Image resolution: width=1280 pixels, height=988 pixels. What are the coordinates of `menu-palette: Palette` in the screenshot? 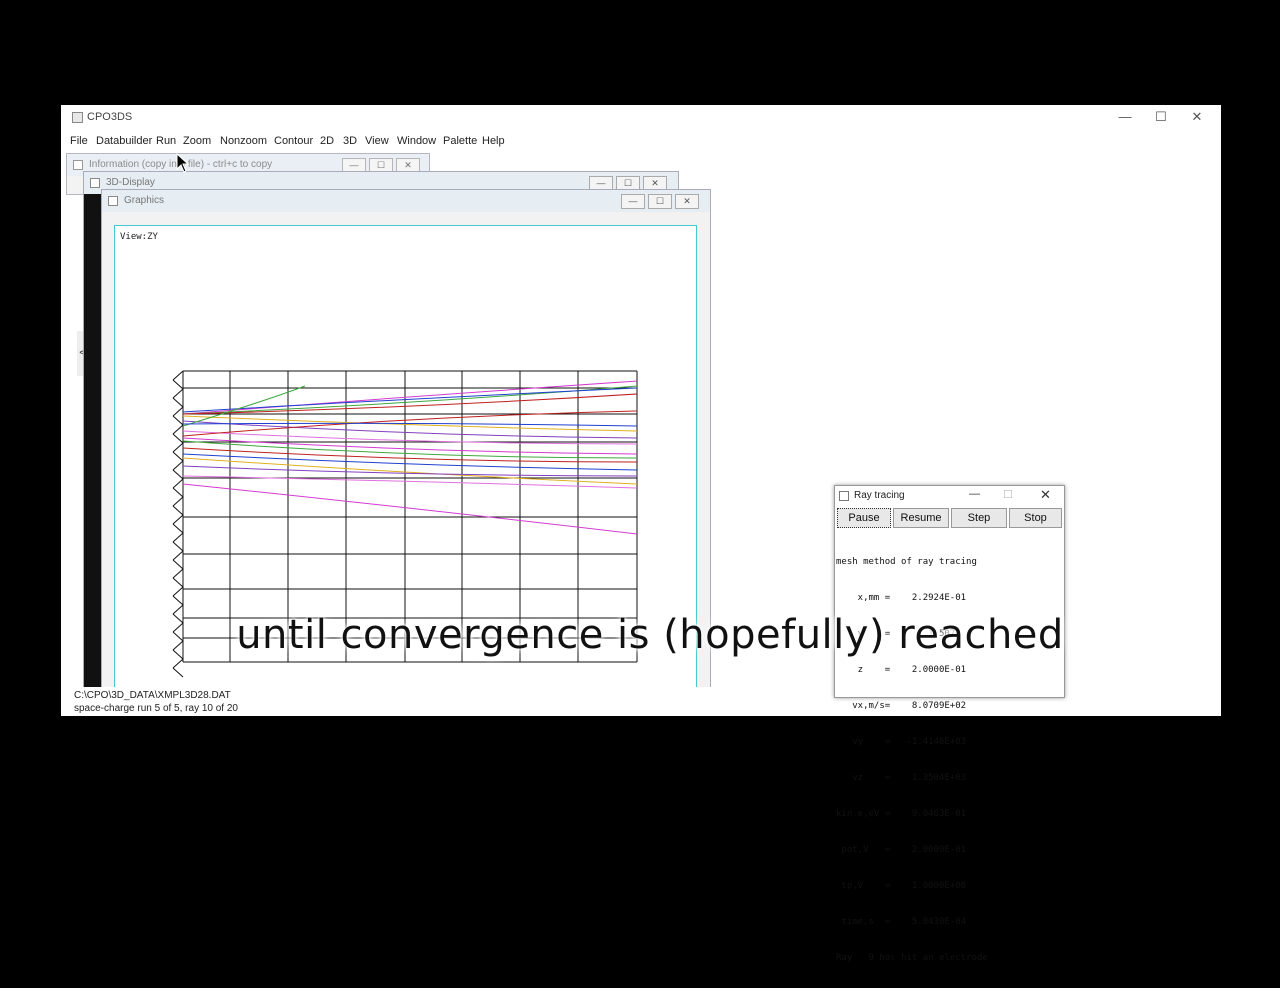 It's located at (460, 141).